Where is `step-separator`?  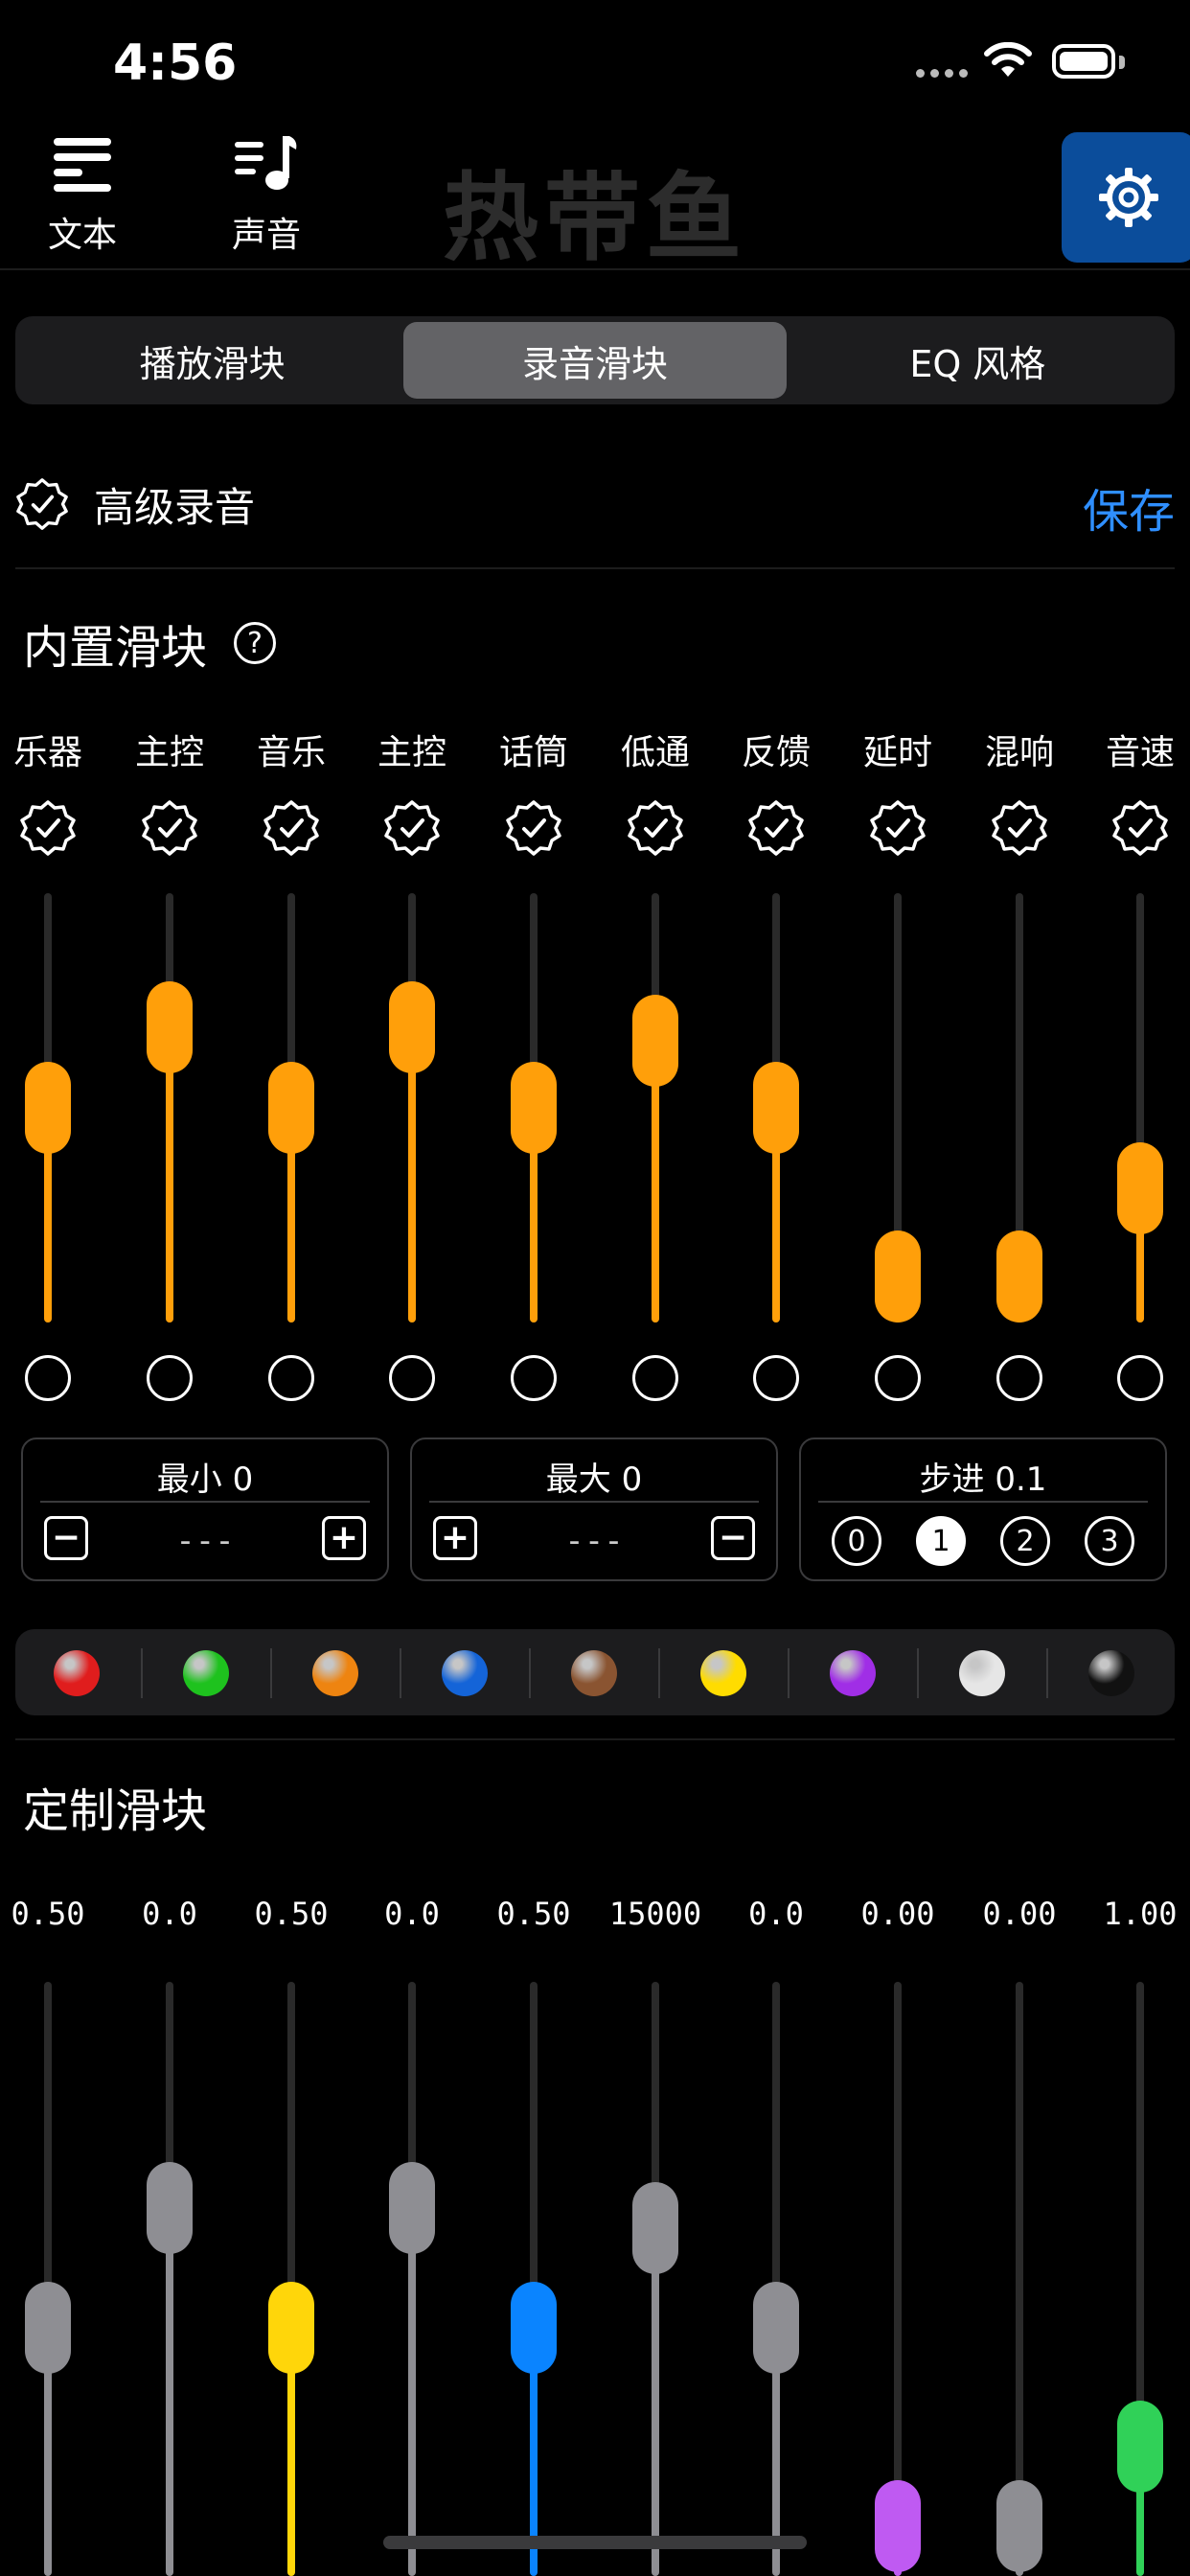 step-separator is located at coordinates (983, 1502).